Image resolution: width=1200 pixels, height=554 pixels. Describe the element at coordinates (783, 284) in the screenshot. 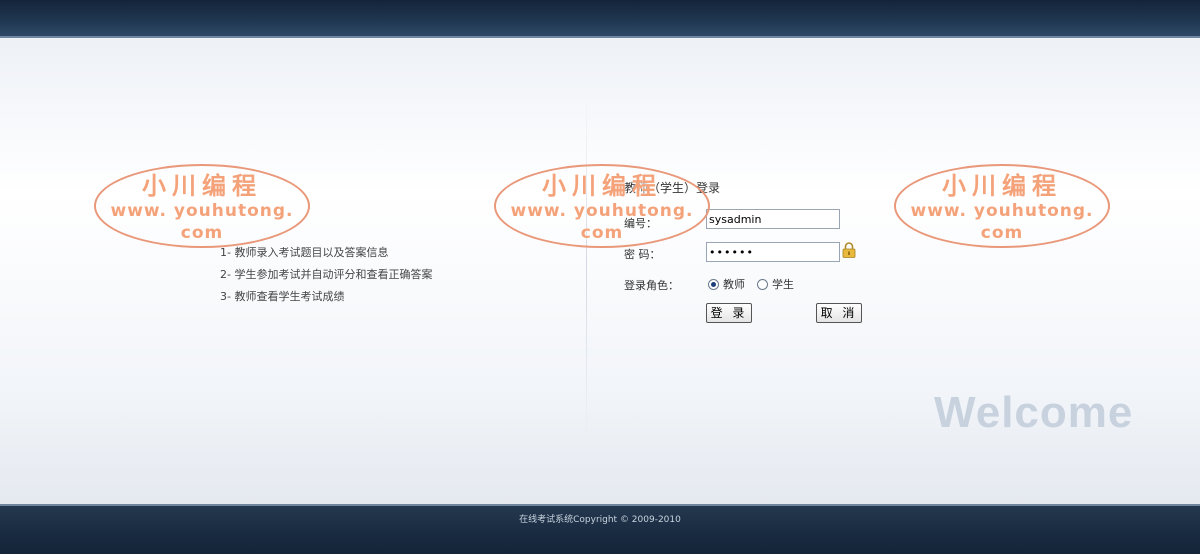

I see `role-option-student-label: 学生` at that location.